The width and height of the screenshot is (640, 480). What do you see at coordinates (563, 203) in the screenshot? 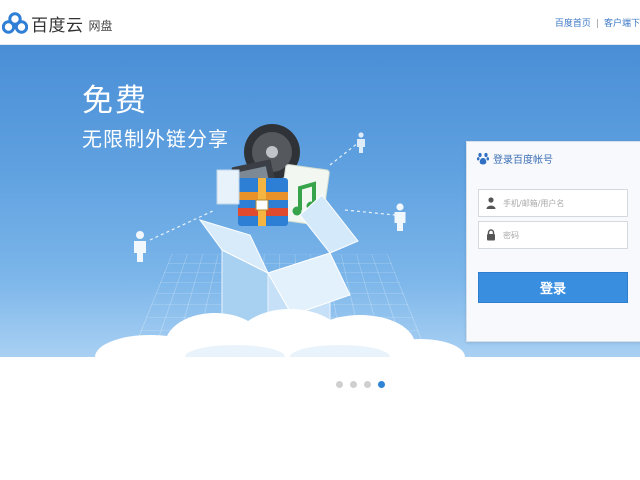
I see `username-input` at bounding box center [563, 203].